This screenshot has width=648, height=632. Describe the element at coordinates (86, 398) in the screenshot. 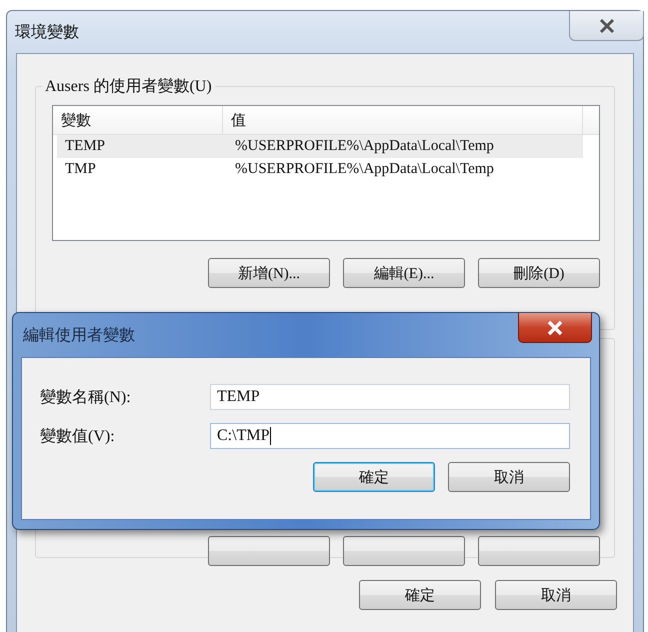

I see `field-label: 變數名稱(N):` at that location.